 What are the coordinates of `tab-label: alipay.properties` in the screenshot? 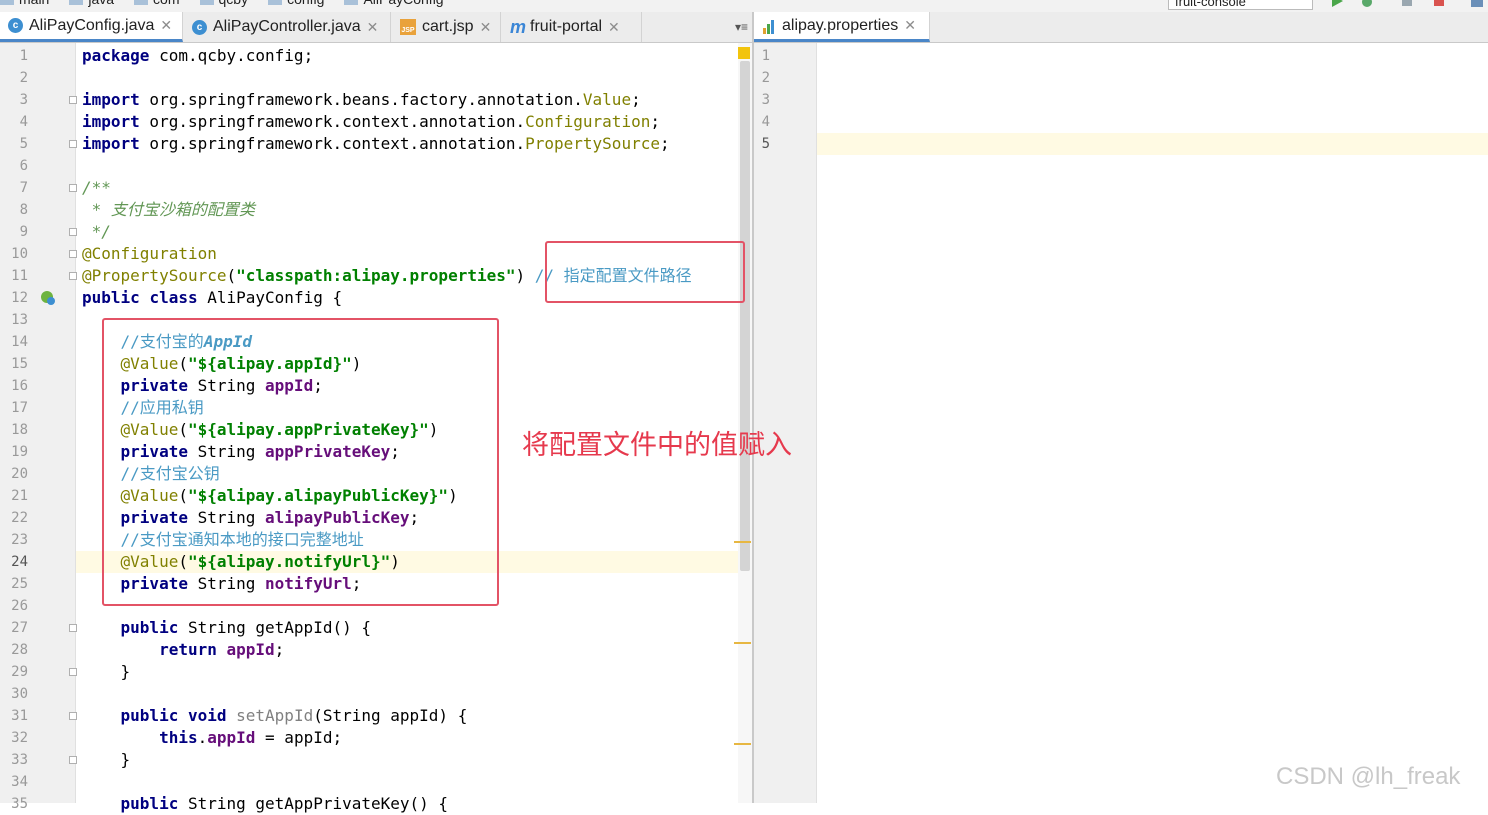 It's located at (840, 25).